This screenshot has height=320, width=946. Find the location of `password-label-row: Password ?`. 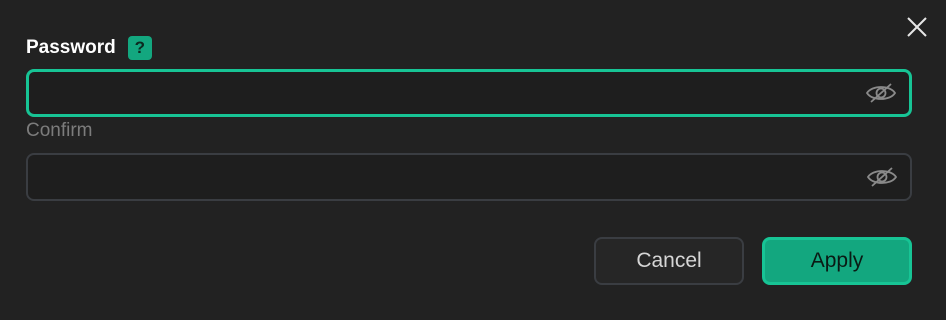

password-label-row: Password ? is located at coordinates (89, 48).